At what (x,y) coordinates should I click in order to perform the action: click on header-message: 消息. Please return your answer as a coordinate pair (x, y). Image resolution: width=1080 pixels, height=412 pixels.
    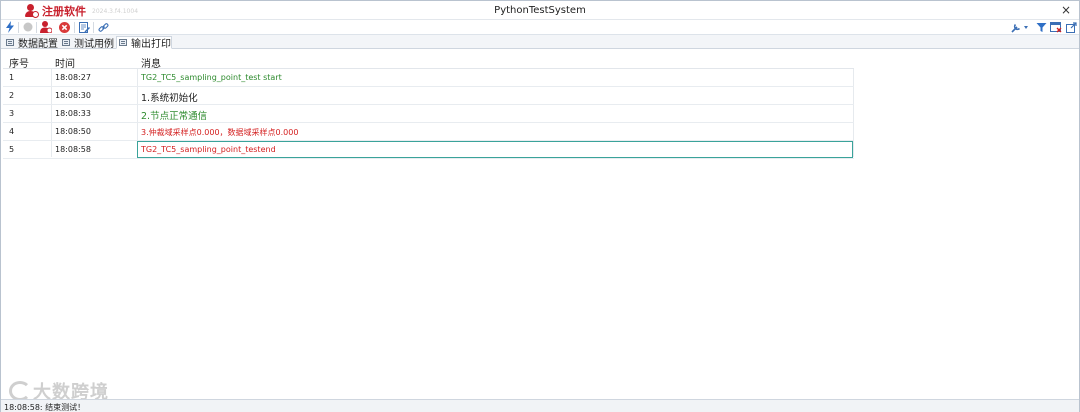
    Looking at the image, I should click on (151, 62).